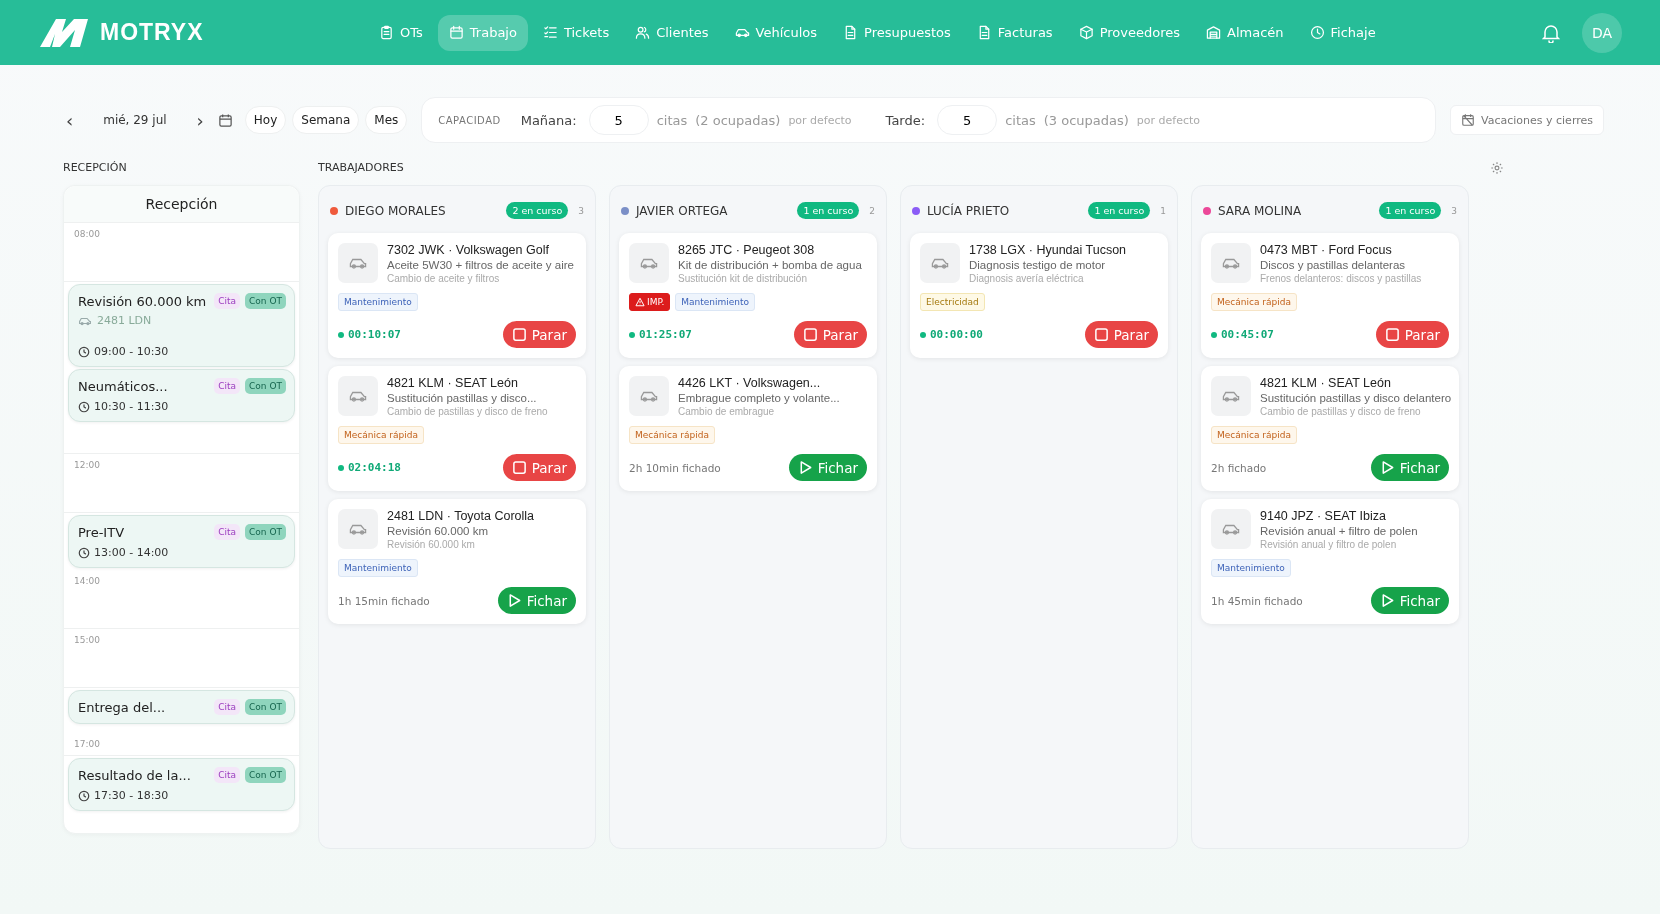 Image resolution: width=1660 pixels, height=914 pixels. Describe the element at coordinates (969, 210) in the screenshot. I see `worker-name: LUCÍA PRIETO` at that location.